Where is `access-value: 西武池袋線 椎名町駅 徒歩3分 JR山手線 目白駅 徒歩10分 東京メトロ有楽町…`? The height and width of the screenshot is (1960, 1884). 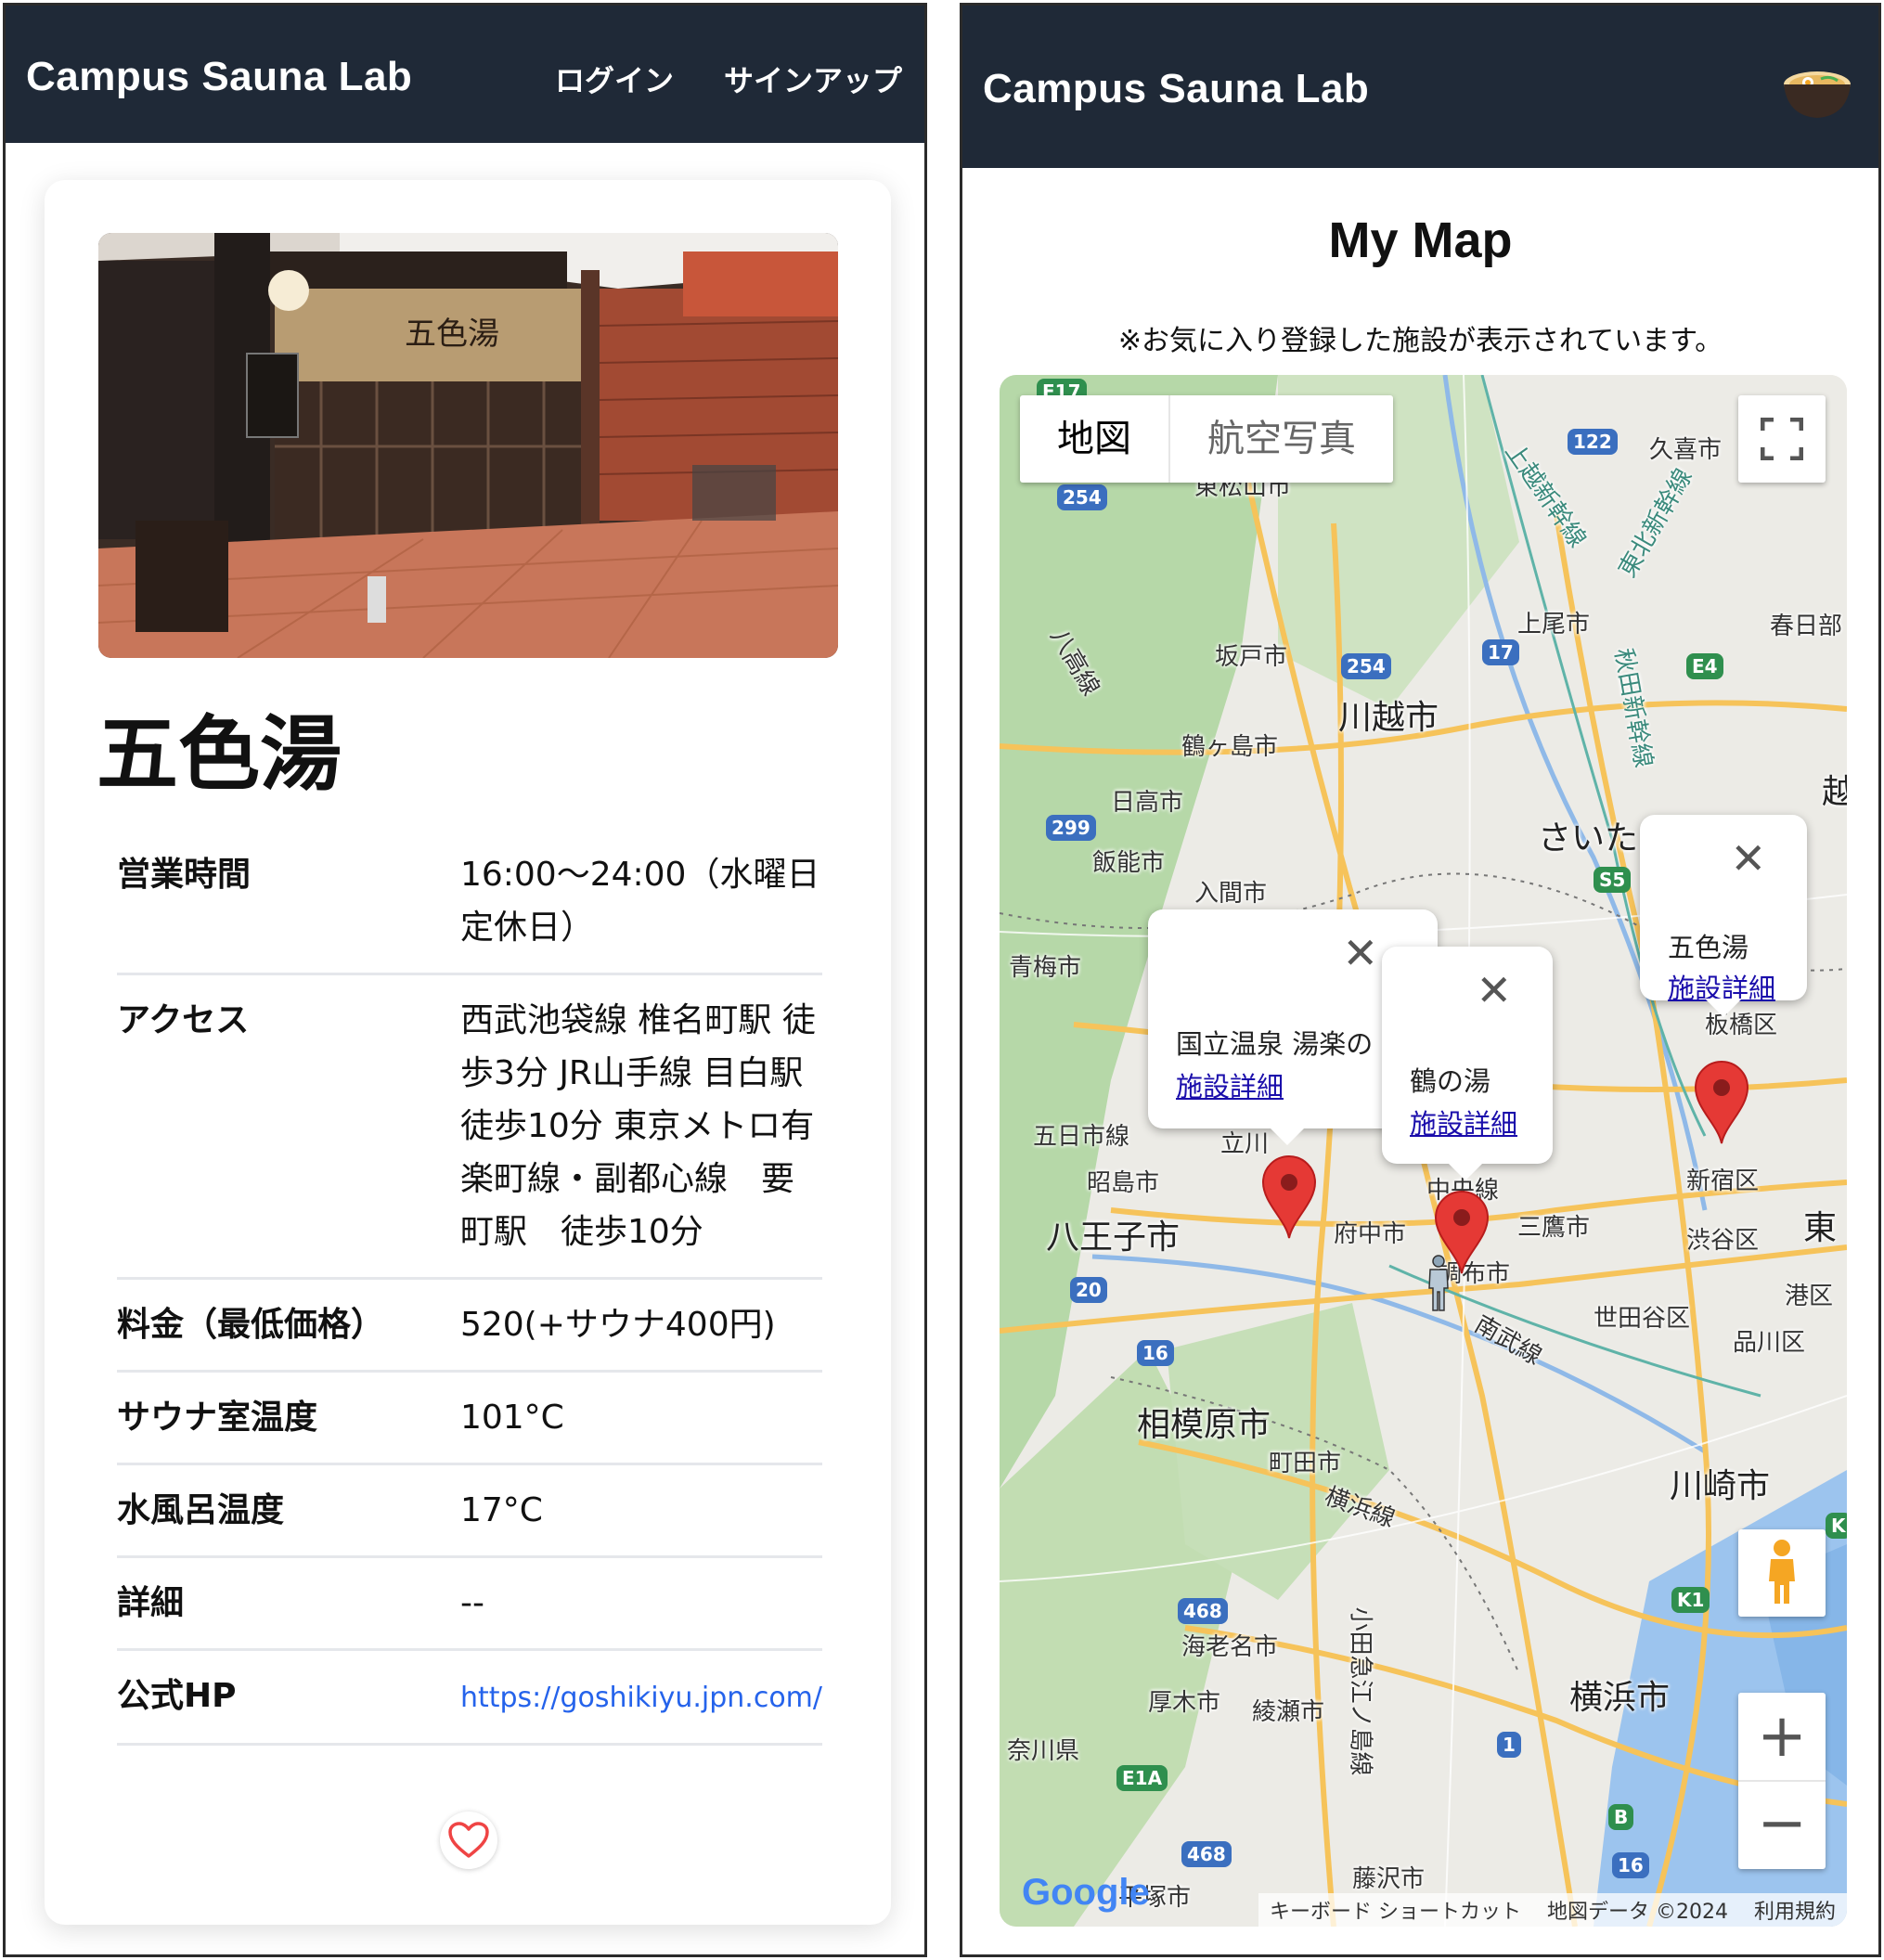
access-value: 西武池袋線 椎名町駅 徒歩3分 JR山手線 目白駅 徒歩10分 東京メトロ有楽町… is located at coordinates (641, 1127).